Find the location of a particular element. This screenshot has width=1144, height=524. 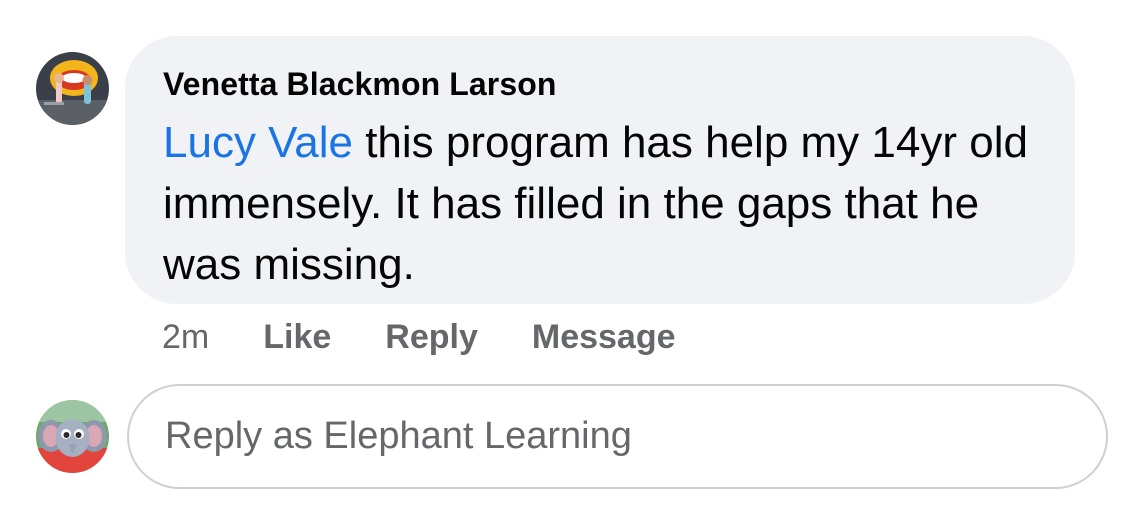

elephant-mascot-avatar-icon is located at coordinates (72, 436).